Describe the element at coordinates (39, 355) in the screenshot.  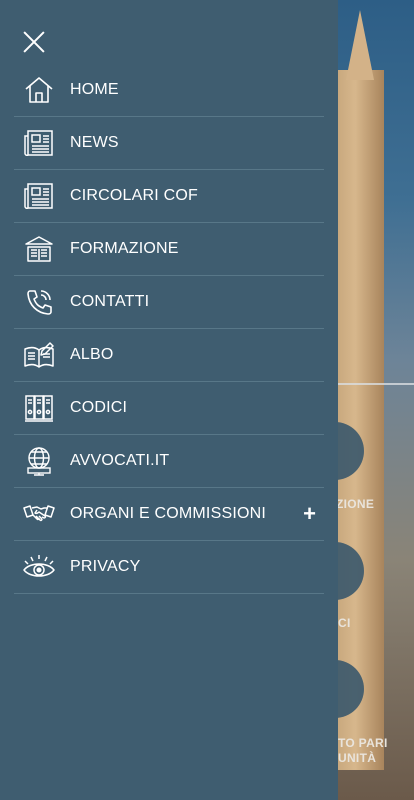
I see `book-edit-icon` at that location.